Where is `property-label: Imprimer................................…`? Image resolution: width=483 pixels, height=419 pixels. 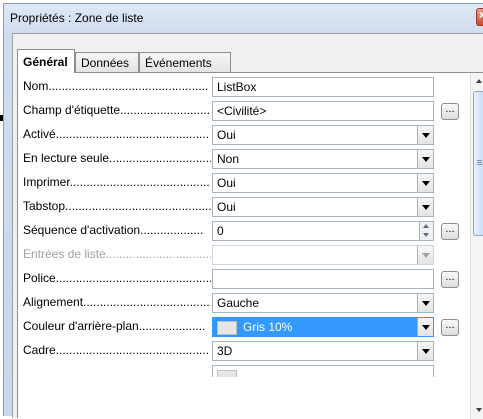
property-label: Imprimer................................… is located at coordinates (116, 182).